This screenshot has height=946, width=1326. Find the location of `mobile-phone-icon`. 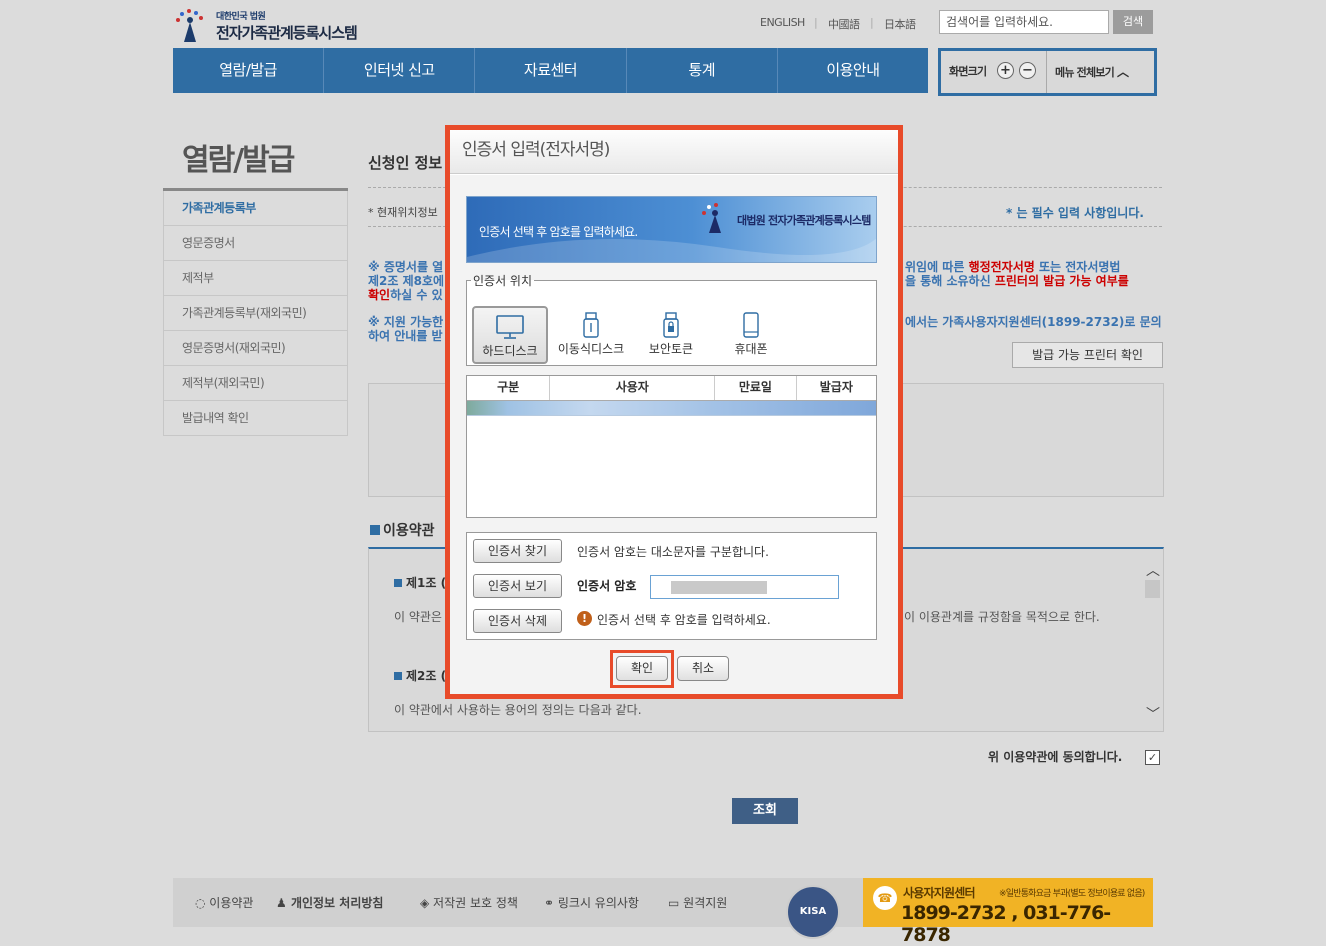

mobile-phone-icon is located at coordinates (751, 325).